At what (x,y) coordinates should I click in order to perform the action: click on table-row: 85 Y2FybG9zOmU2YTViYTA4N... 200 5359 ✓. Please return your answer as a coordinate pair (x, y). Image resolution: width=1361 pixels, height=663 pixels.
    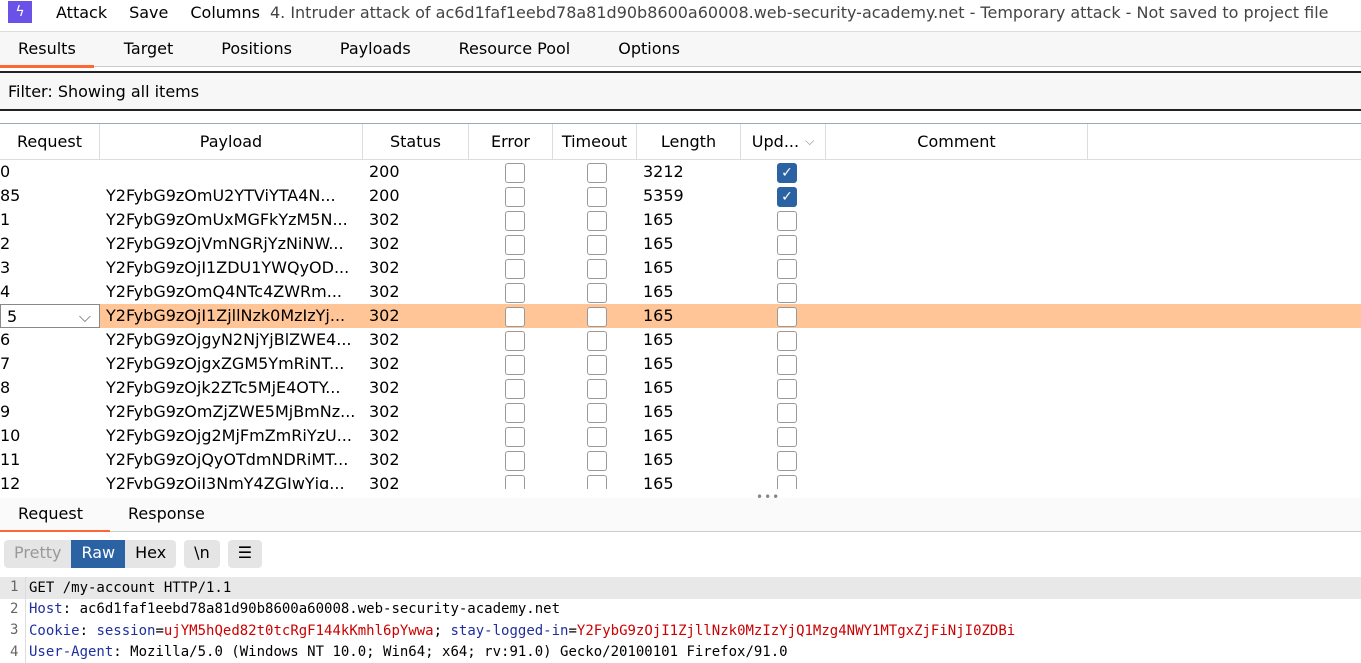
    Looking at the image, I should click on (680, 196).